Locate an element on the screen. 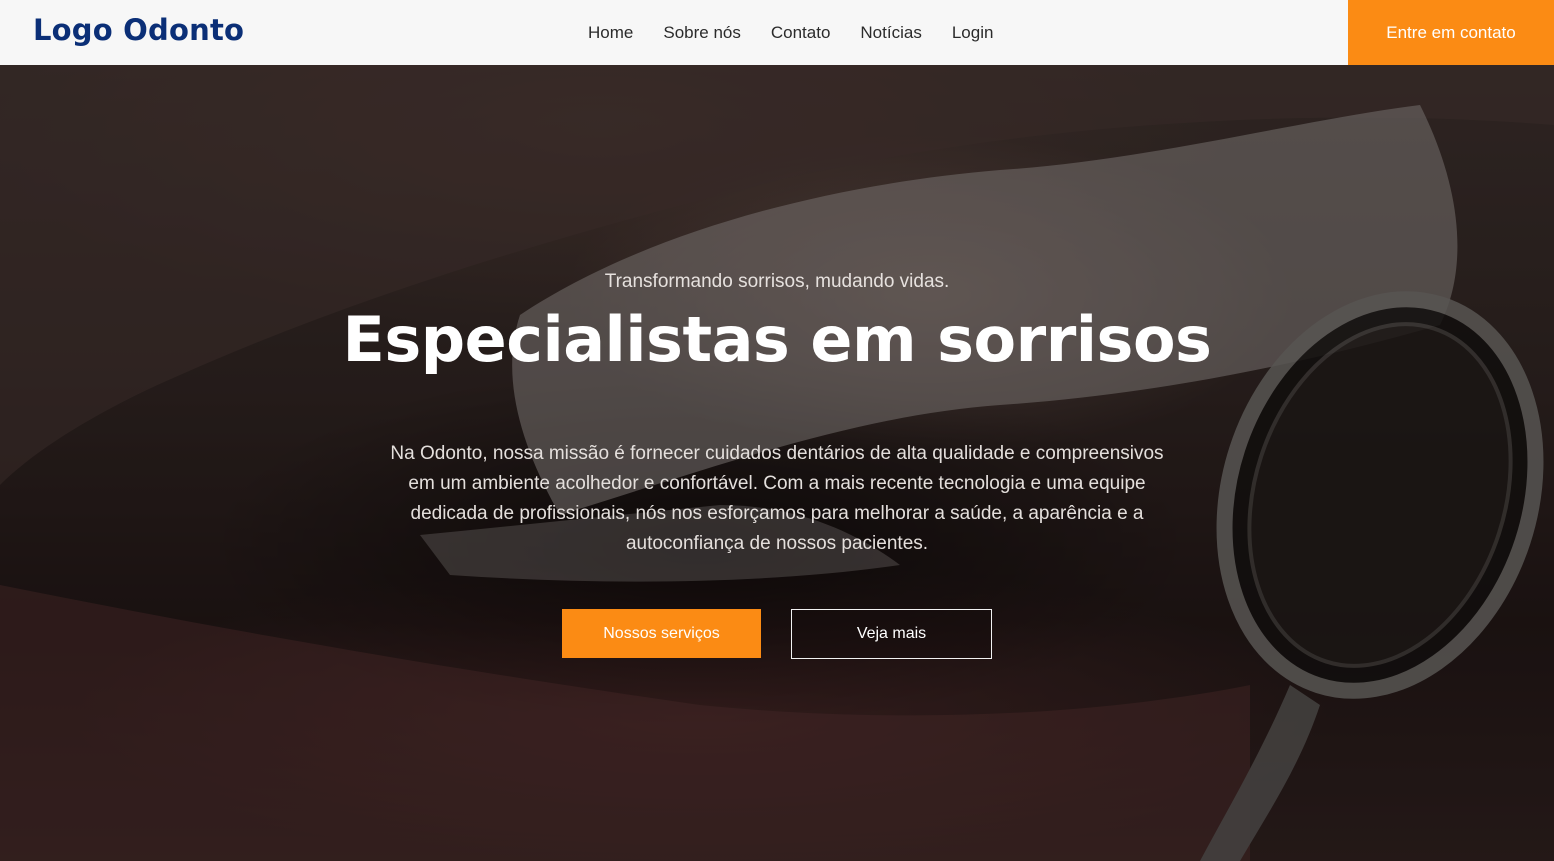  hero-tagline: Transformando sorrisos, mudando vidas. is located at coordinates (777, 281).